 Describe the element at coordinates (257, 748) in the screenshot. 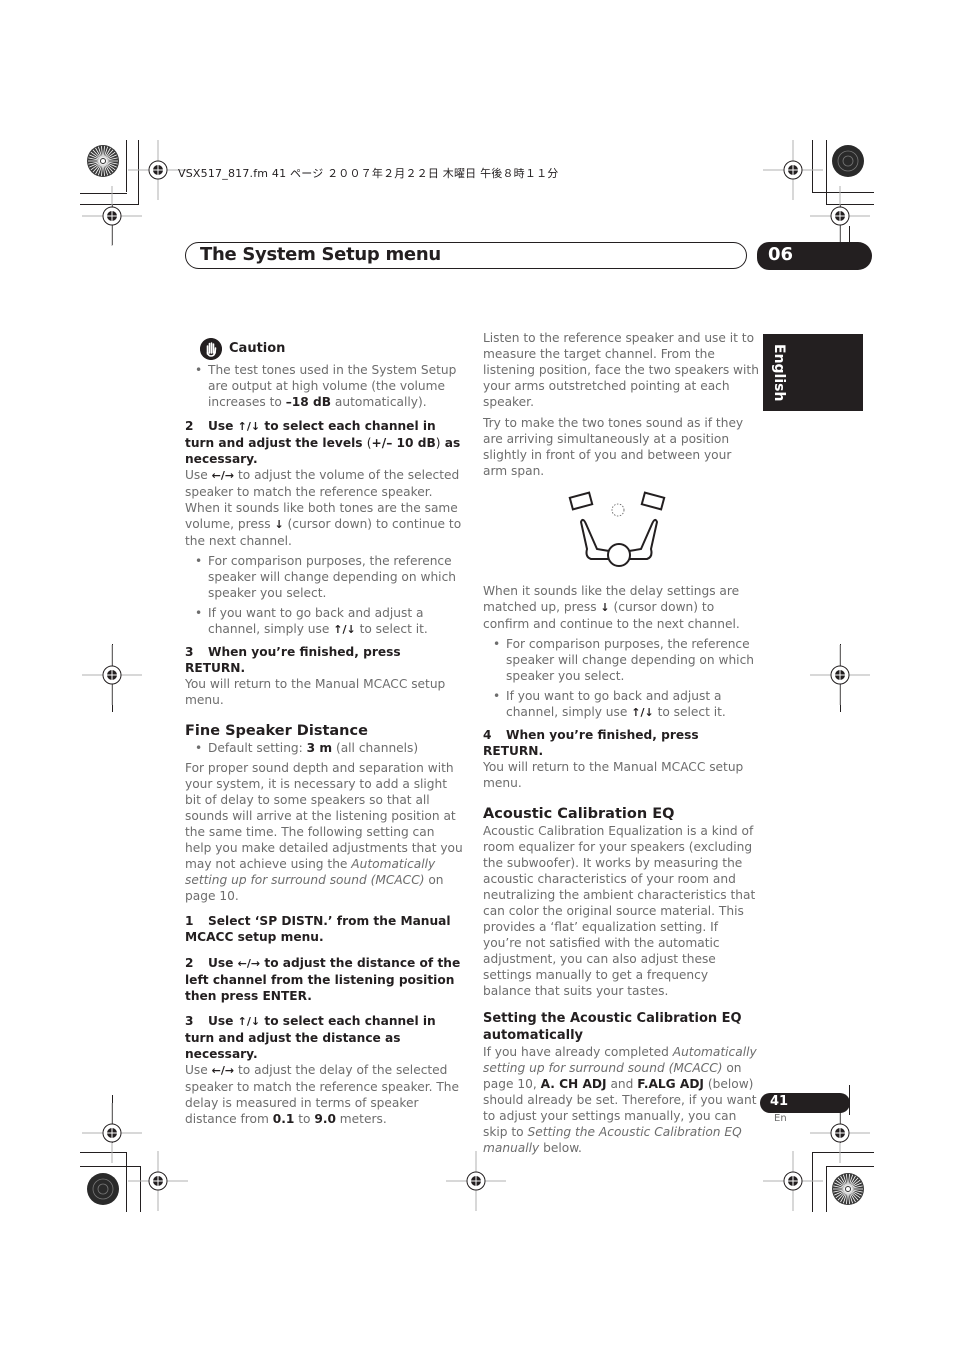

I see `text: Default setting:` at that location.